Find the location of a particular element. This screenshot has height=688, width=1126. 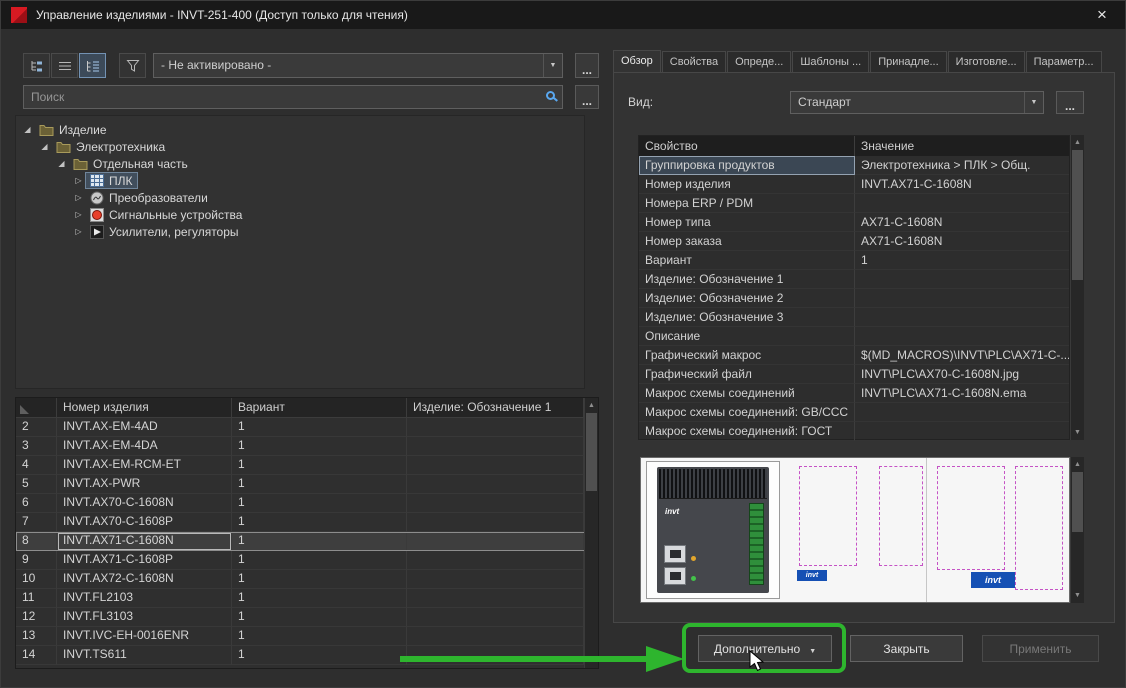

tab-properties: Свойства is located at coordinates (694, 61).